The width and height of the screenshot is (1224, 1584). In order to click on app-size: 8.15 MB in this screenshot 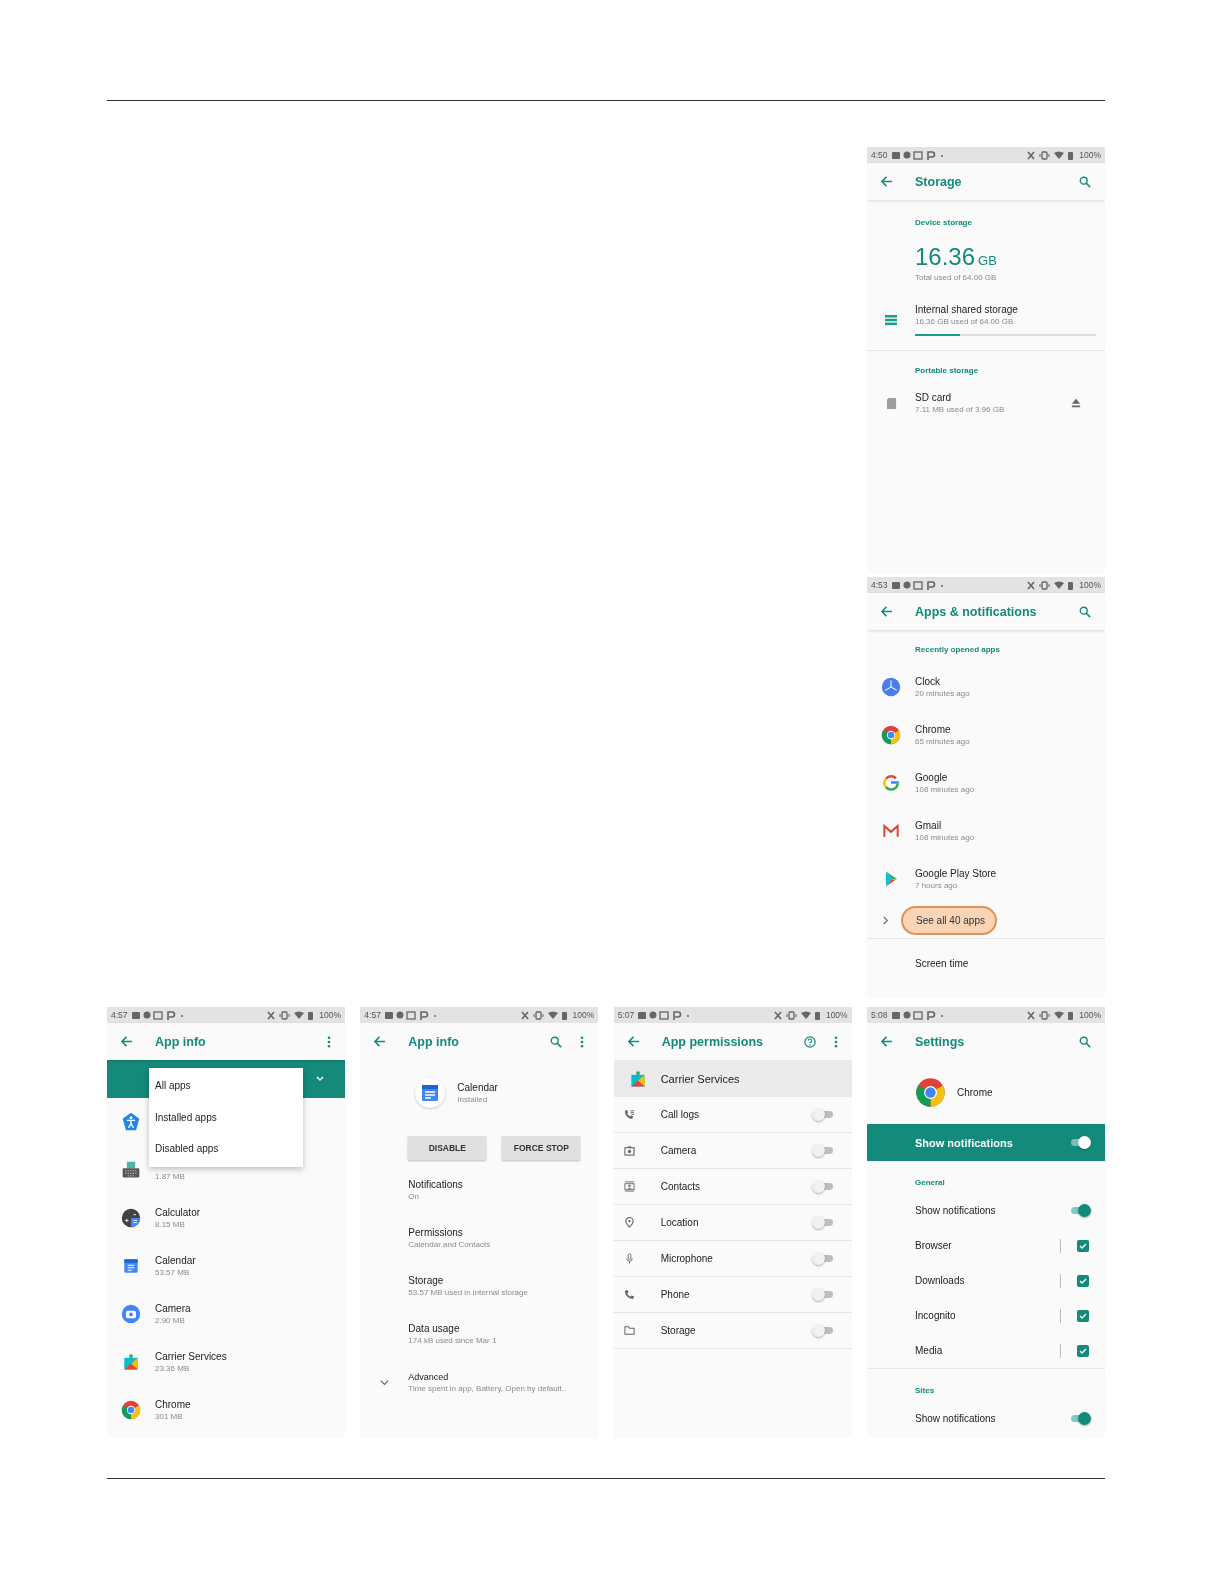, I will do `click(170, 1224)`.